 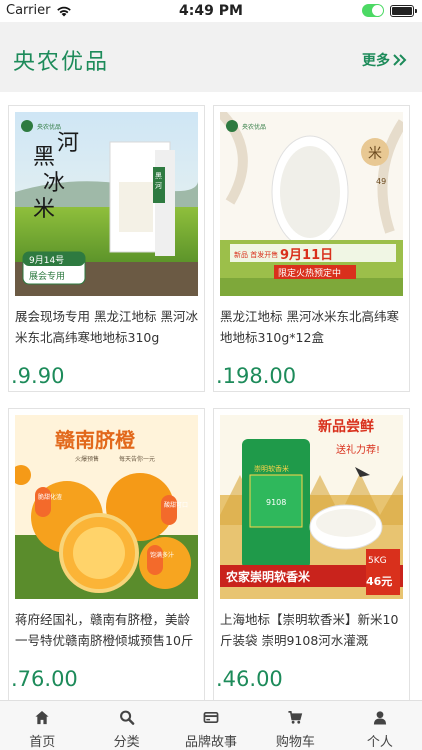 I want to click on brand-mark: 央农优品, so click(x=49, y=127).